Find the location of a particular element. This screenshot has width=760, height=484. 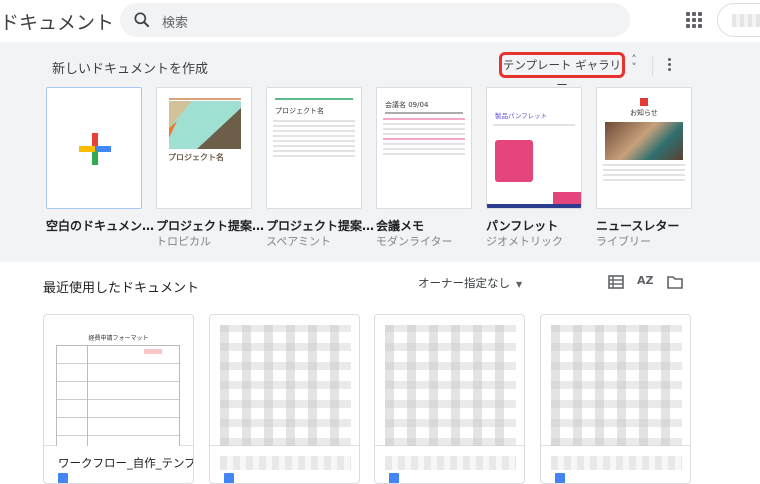

header: ドキュメント 検索 is located at coordinates (380, 21).